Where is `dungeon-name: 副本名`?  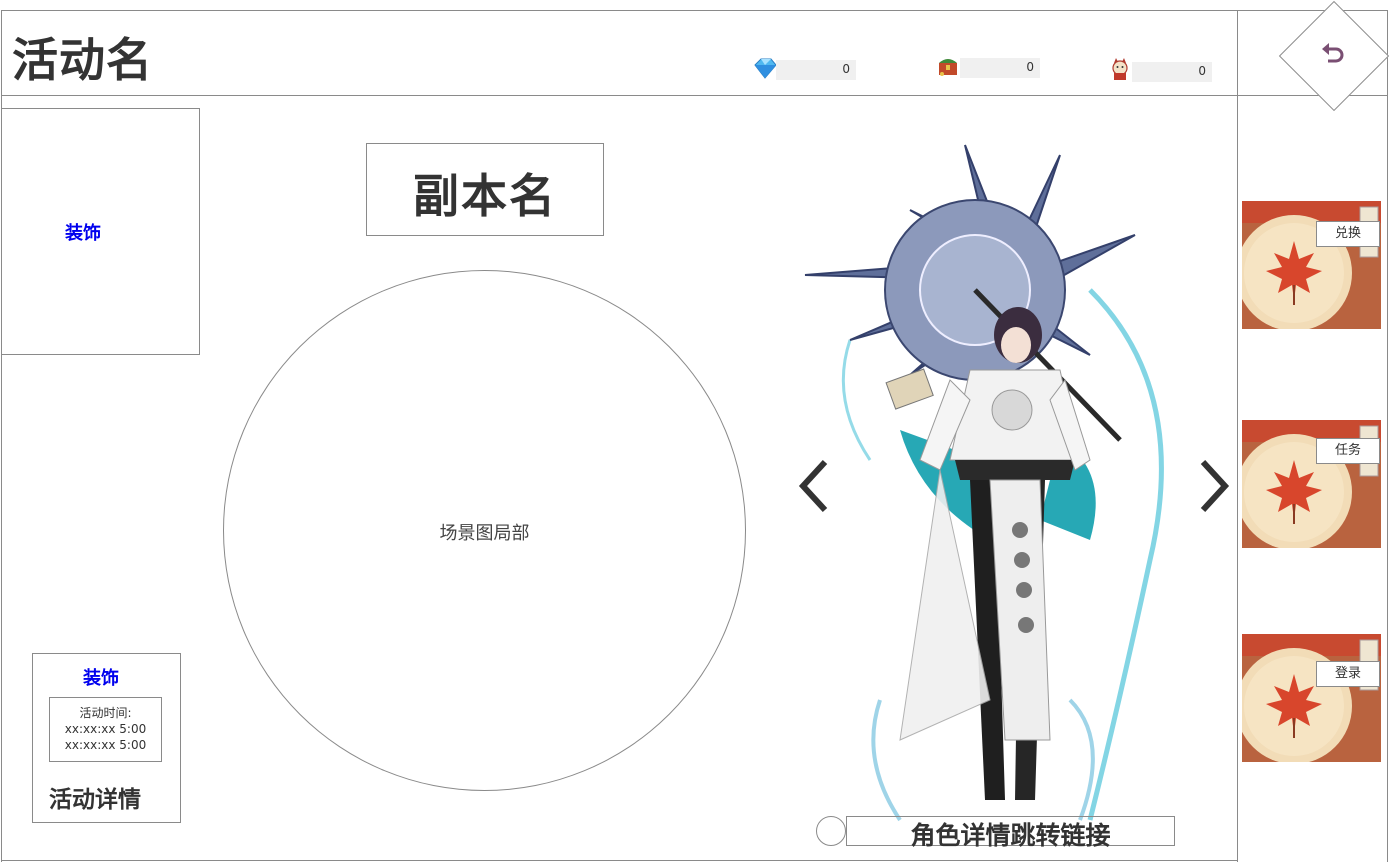
dungeon-name: 副本名 is located at coordinates (485, 196).